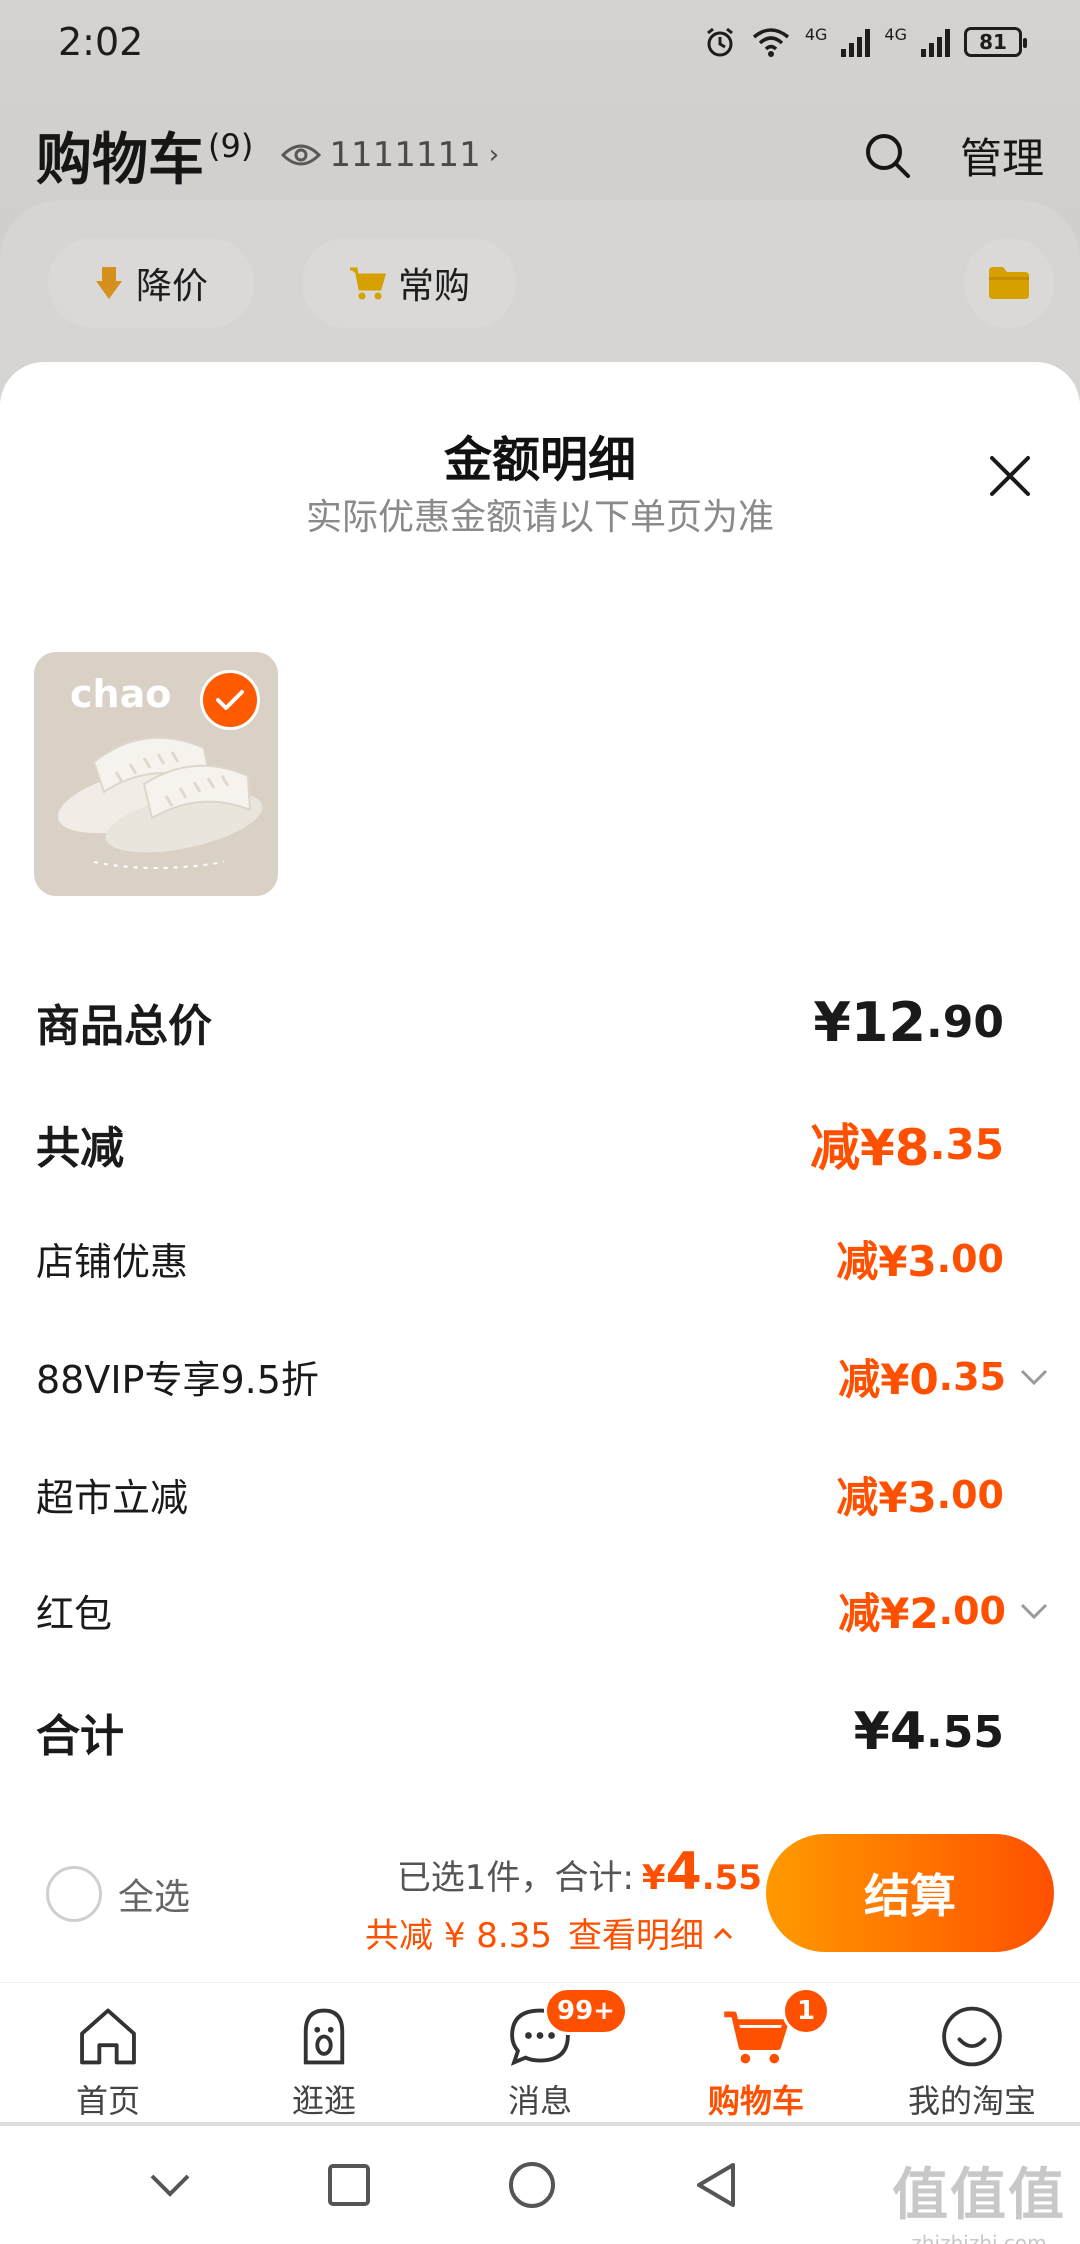  I want to click on tab-label: 我的淘宝, so click(971, 2101).